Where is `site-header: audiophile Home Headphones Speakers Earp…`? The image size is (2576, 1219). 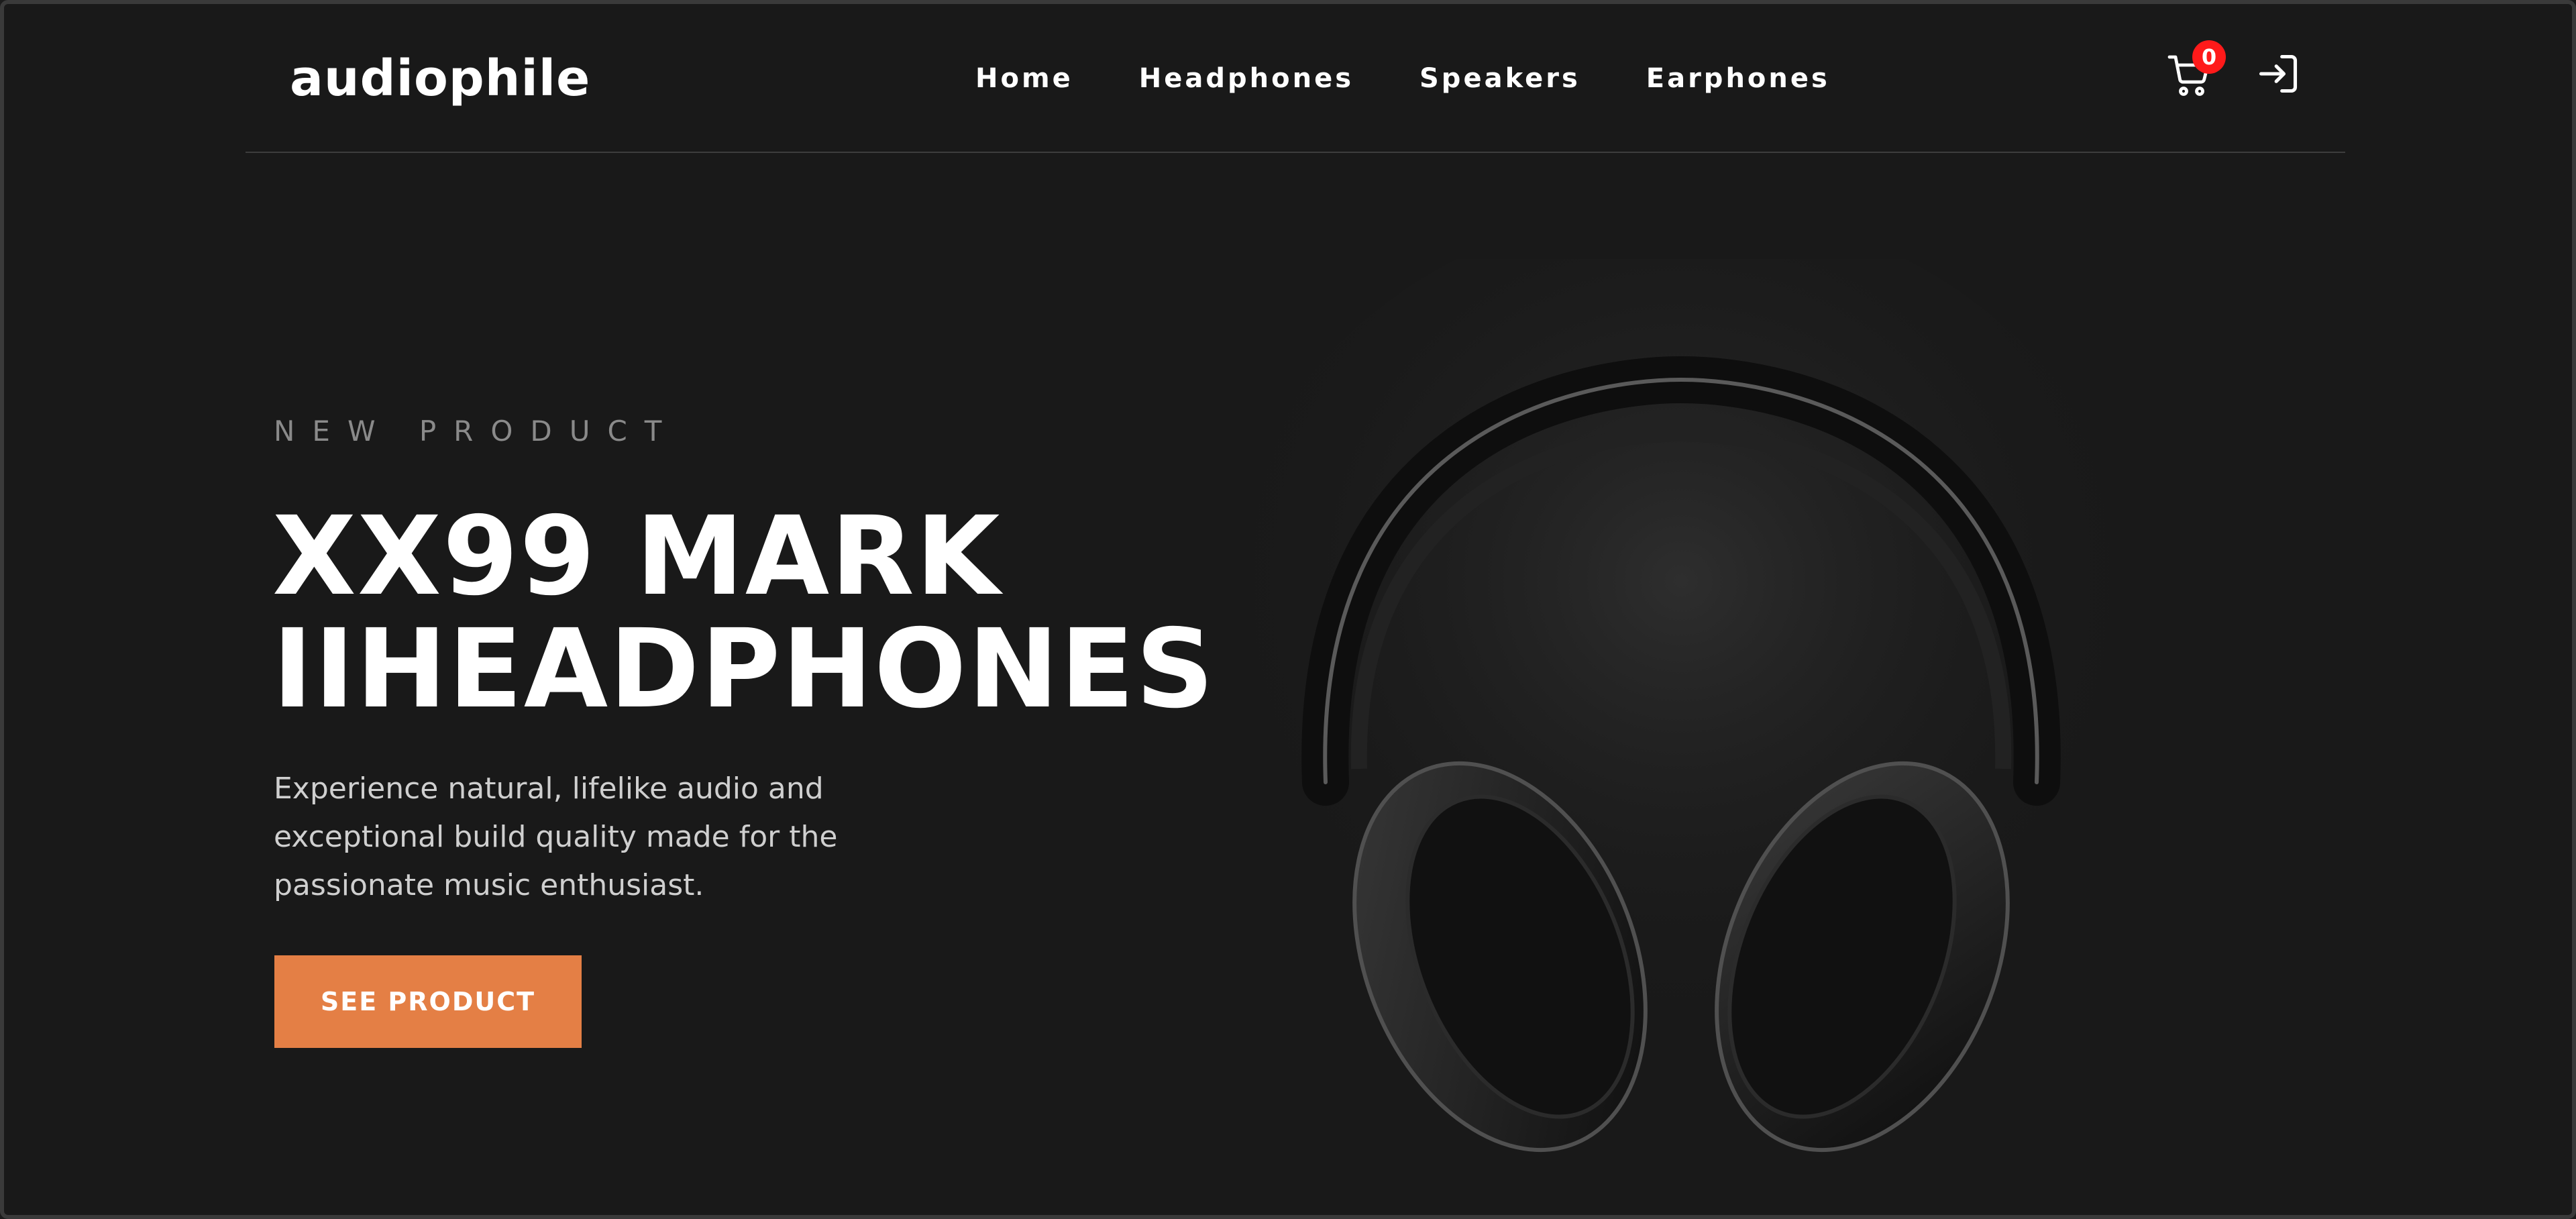
site-header: audiophile Home Headphones Speakers Earp… is located at coordinates (1295, 78).